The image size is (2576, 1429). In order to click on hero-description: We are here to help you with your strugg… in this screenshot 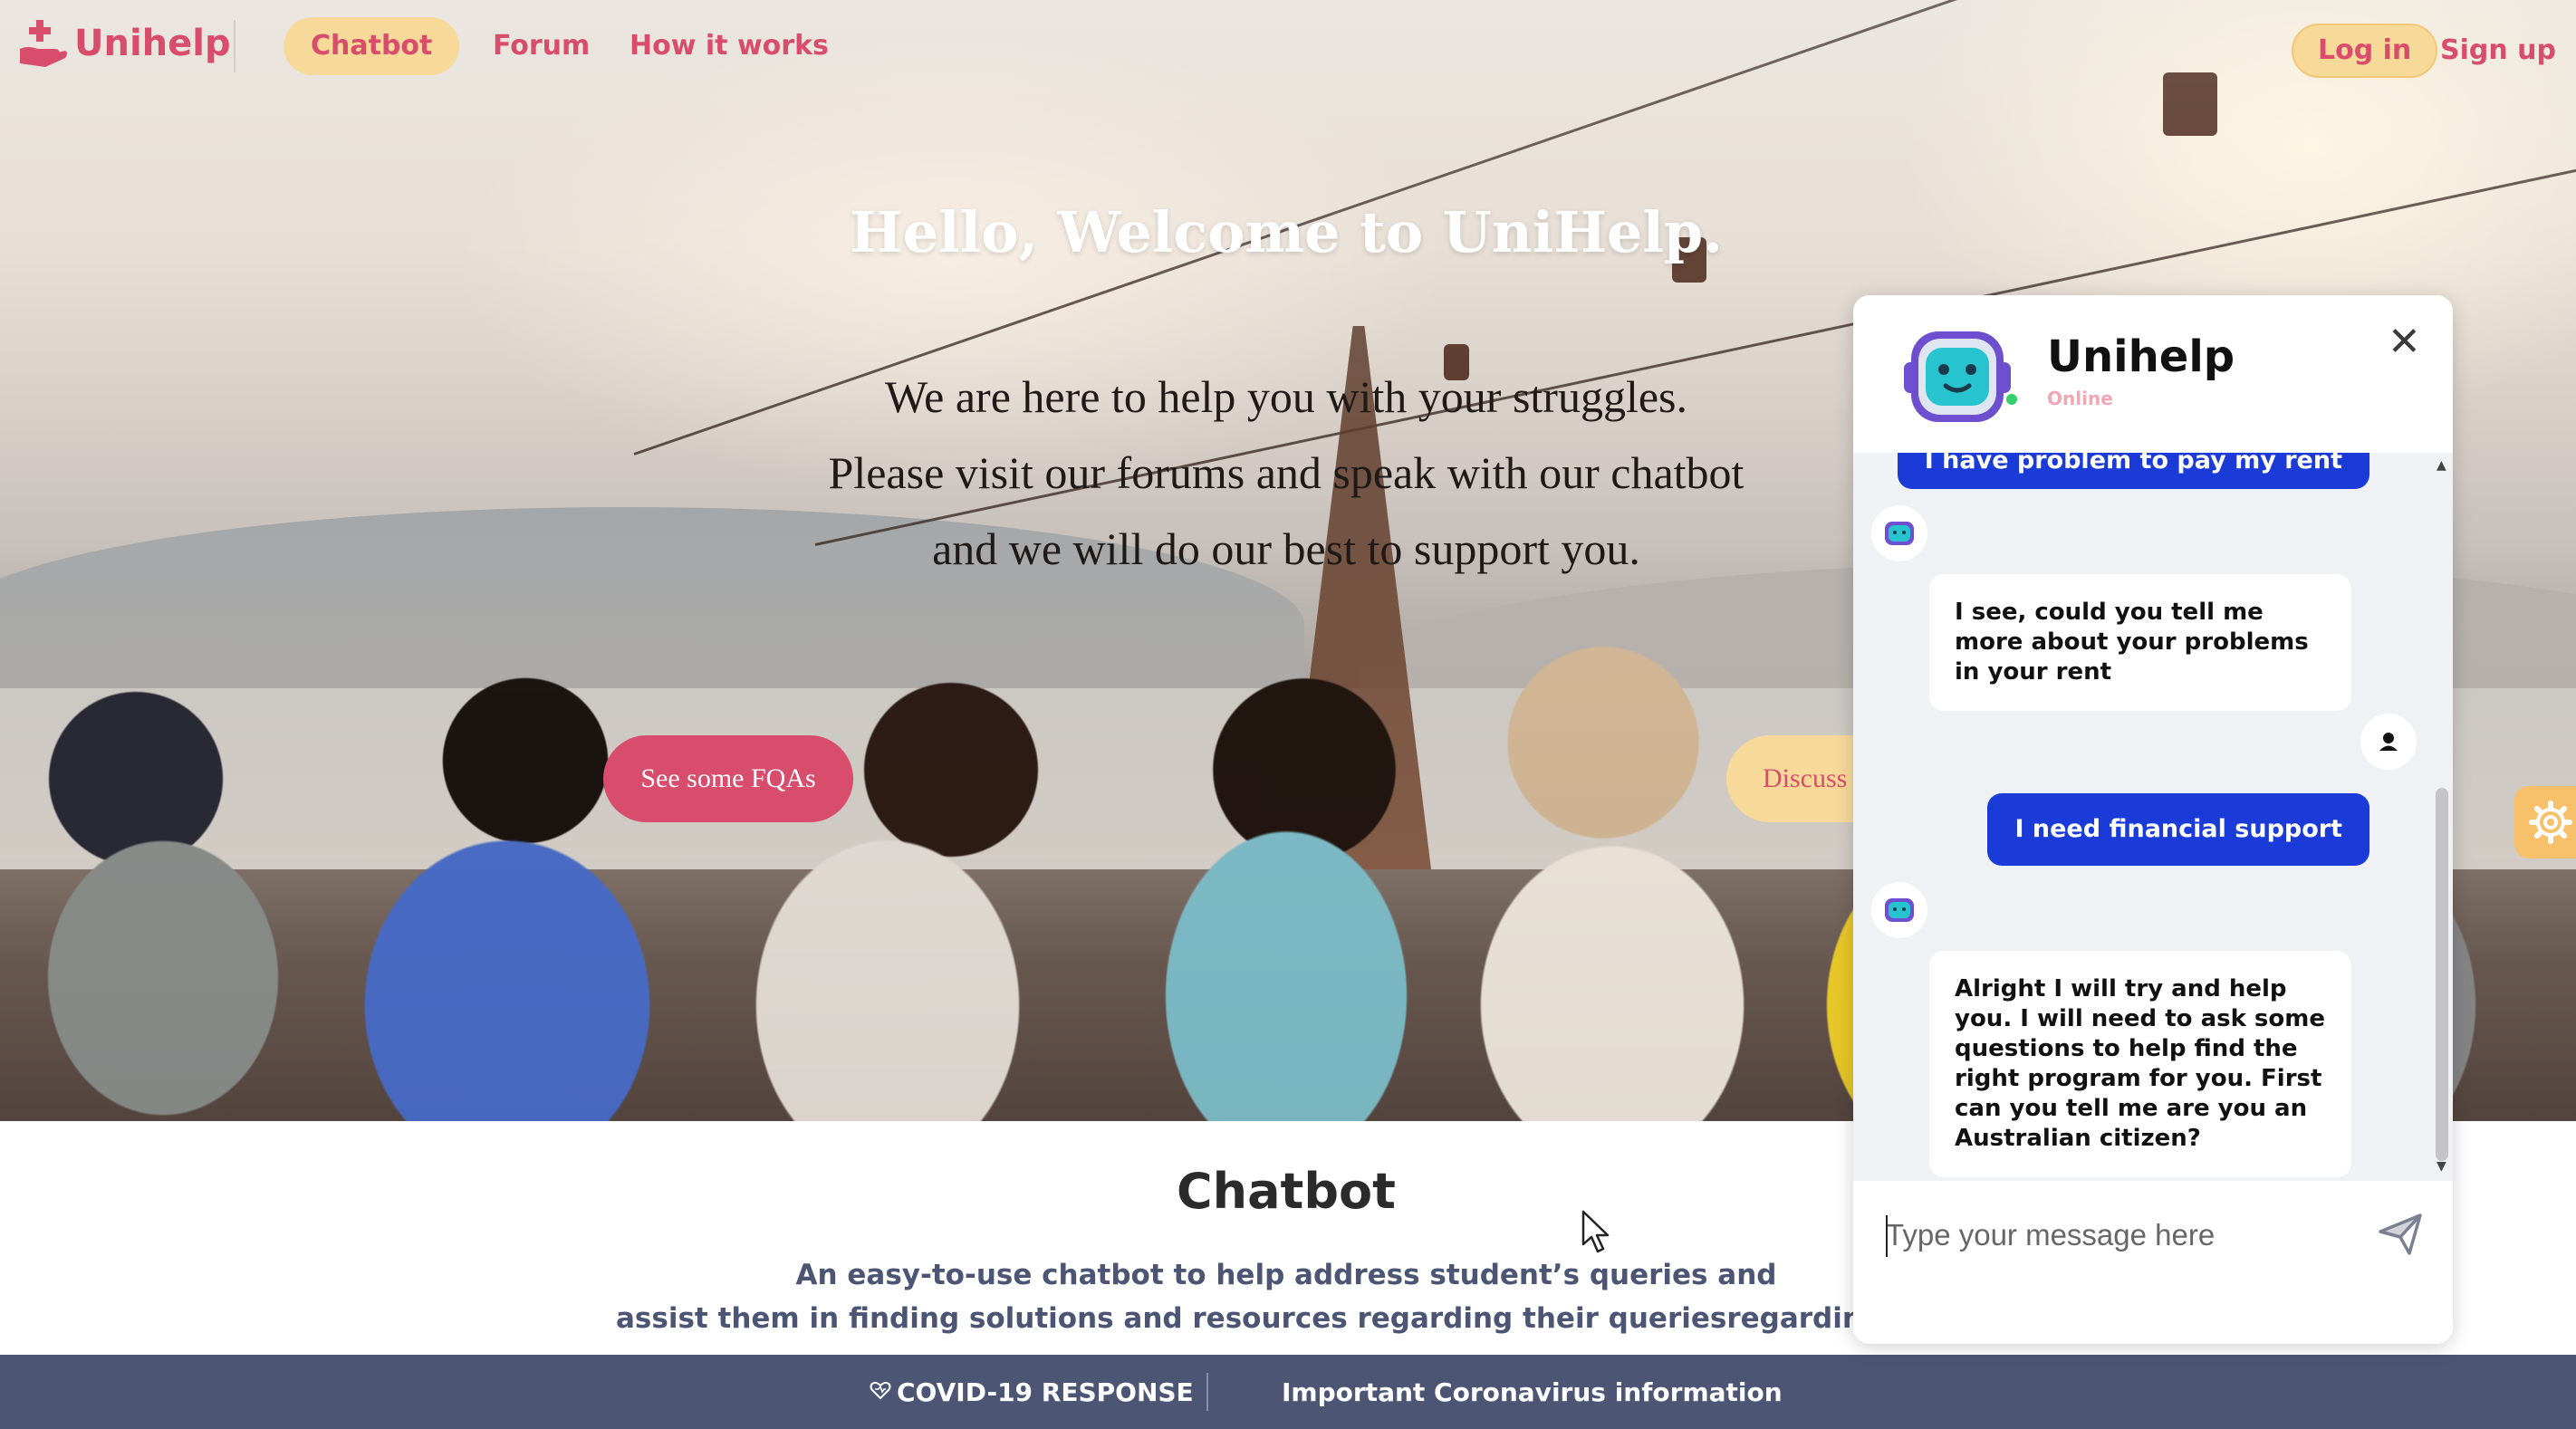, I will do `click(1286, 473)`.